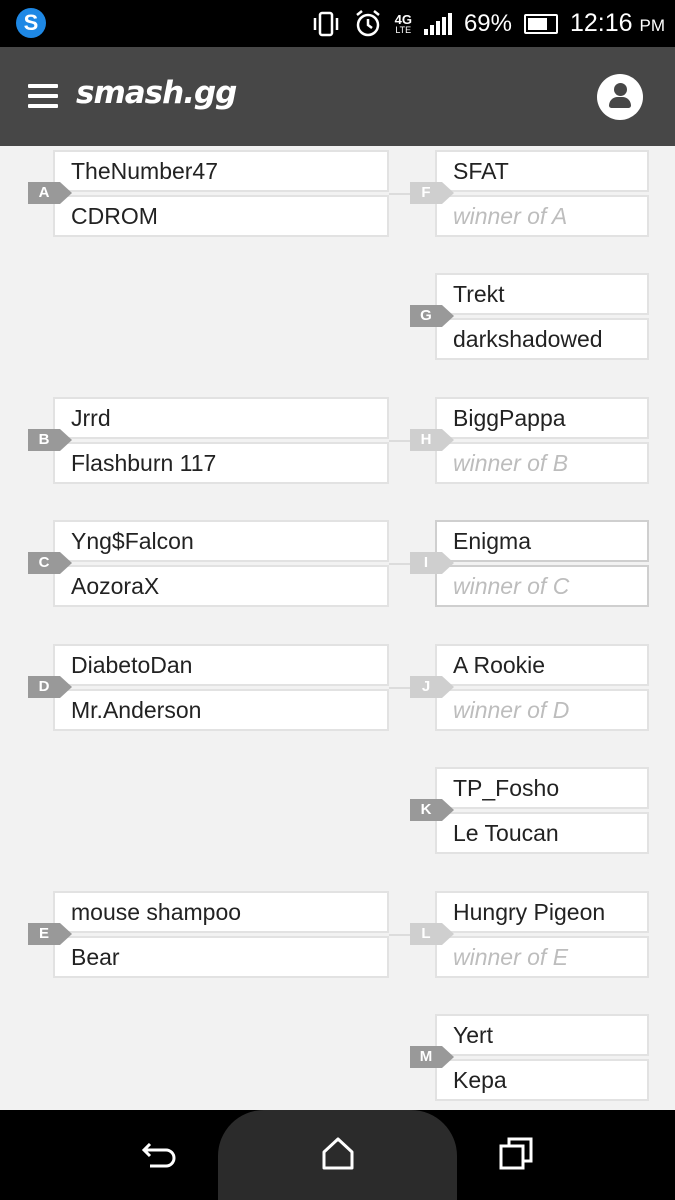 This screenshot has height=1200, width=675. Describe the element at coordinates (542, 788) in the screenshot. I see `player-slot: TP_Fosho` at that location.